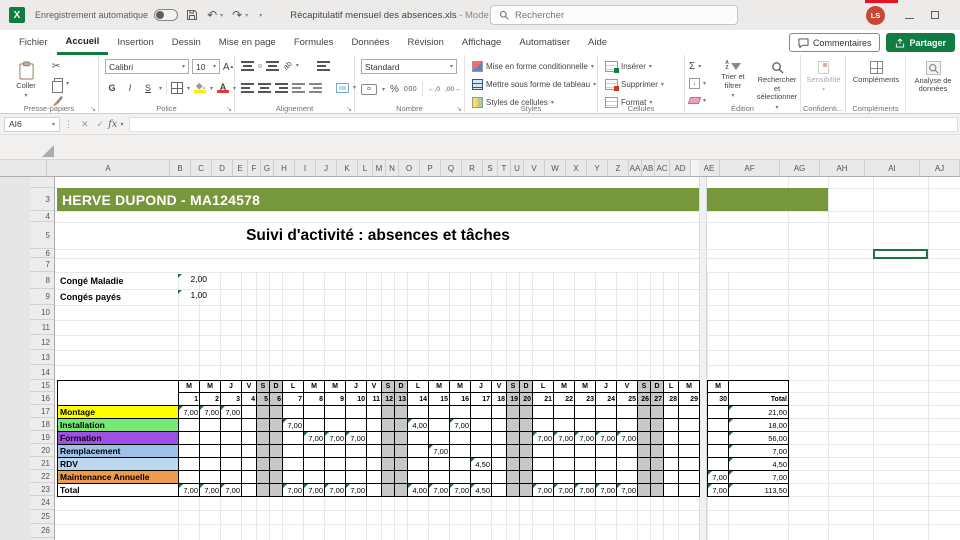 This screenshot has width=960, height=540. What do you see at coordinates (342, 87) in the screenshot?
I see `merge-center-icon` at bounding box center [342, 87].